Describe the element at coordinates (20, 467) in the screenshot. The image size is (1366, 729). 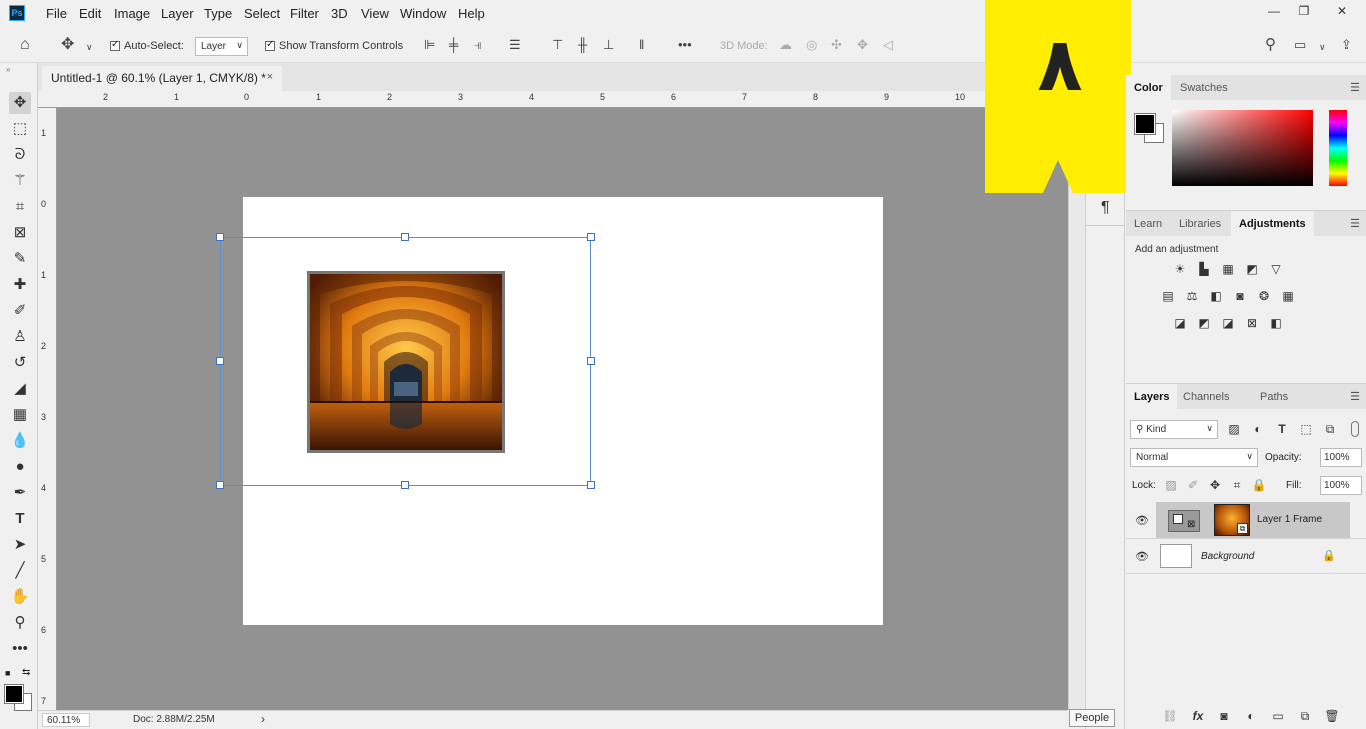
I see `dodge-tool-icon: ●` at that location.